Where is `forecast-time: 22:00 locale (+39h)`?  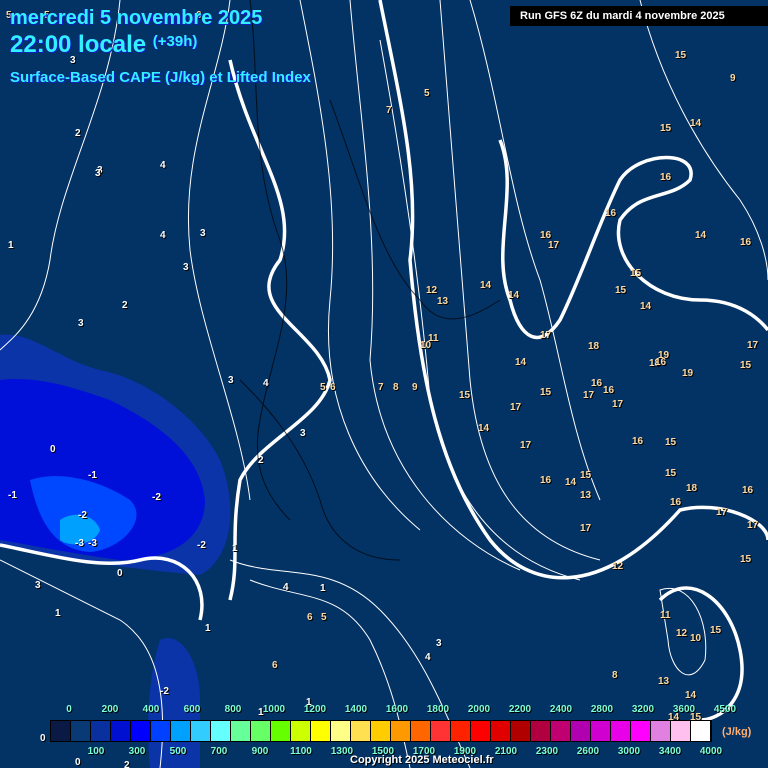
forecast-time: 22:00 locale (+39h) is located at coordinates (103, 45).